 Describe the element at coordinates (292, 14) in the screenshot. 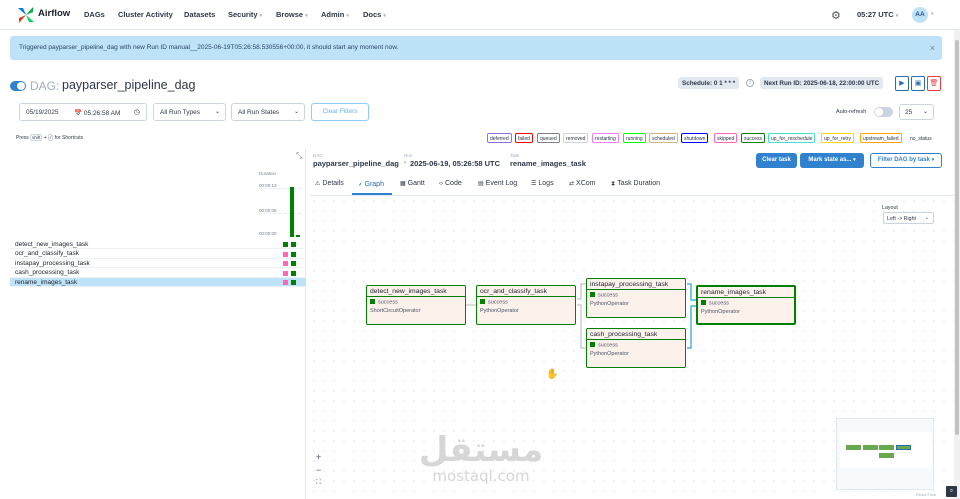

I see `nav-item-browse: Browse ▾` at that location.